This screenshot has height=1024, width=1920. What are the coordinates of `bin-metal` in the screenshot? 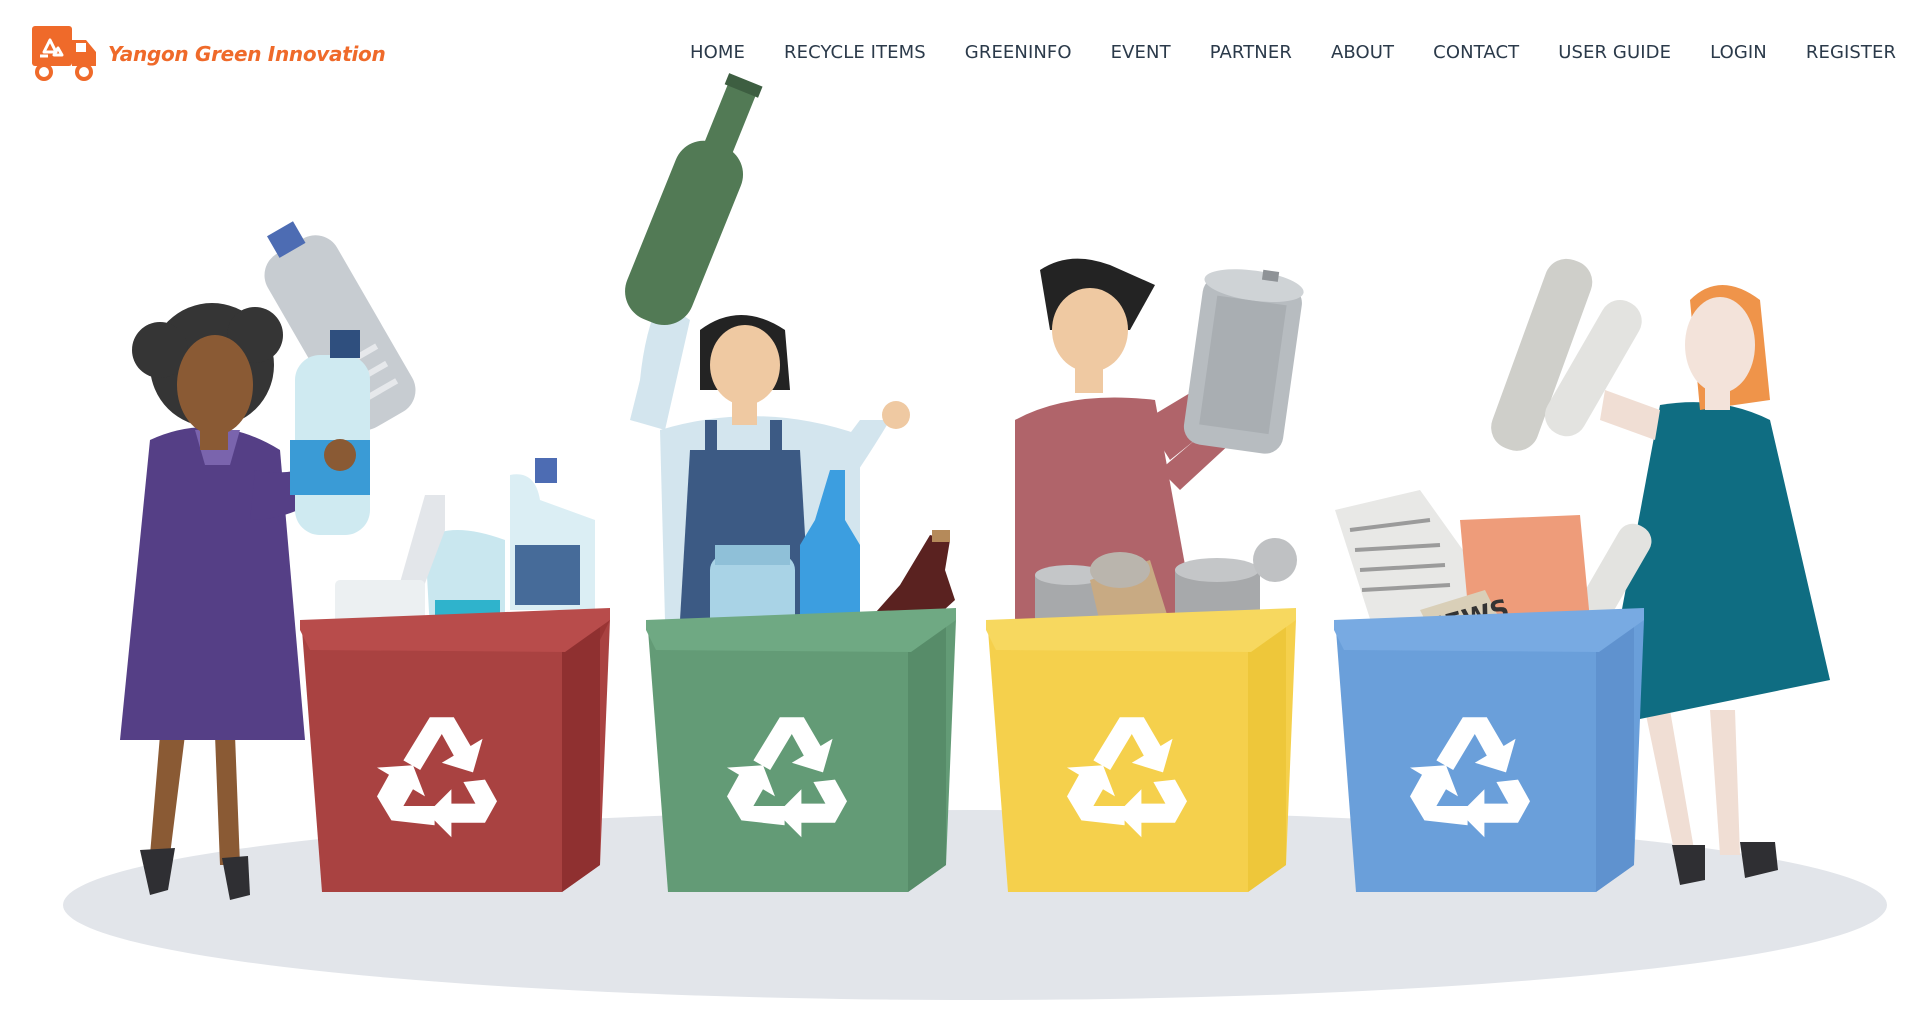 It's located at (1141, 750).